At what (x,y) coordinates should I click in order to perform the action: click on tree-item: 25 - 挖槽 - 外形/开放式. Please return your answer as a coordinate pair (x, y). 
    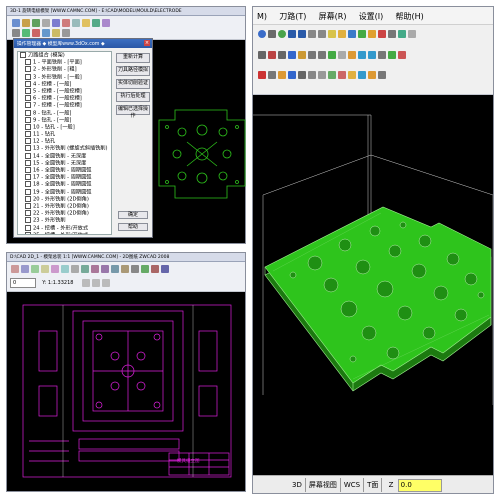
    Looking at the image, I should click on (68, 232).